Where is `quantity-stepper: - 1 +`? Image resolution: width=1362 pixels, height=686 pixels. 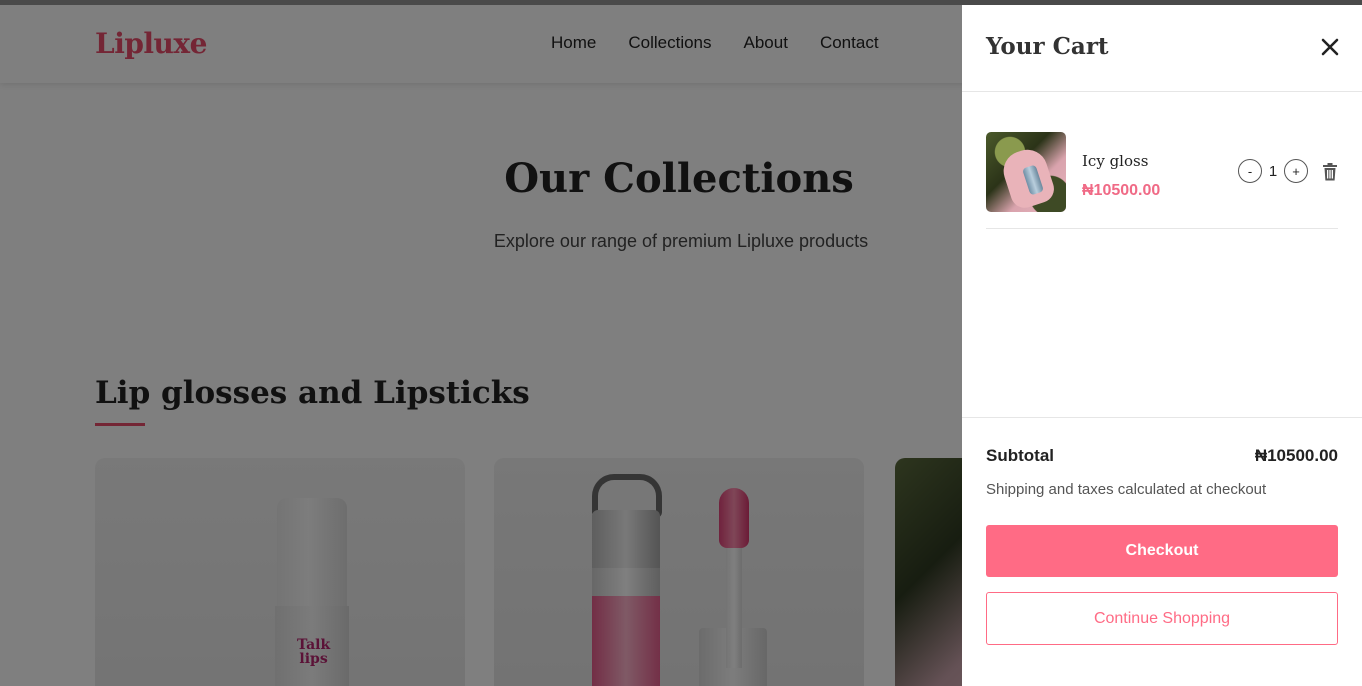
quantity-stepper: - 1 + is located at coordinates (1273, 171).